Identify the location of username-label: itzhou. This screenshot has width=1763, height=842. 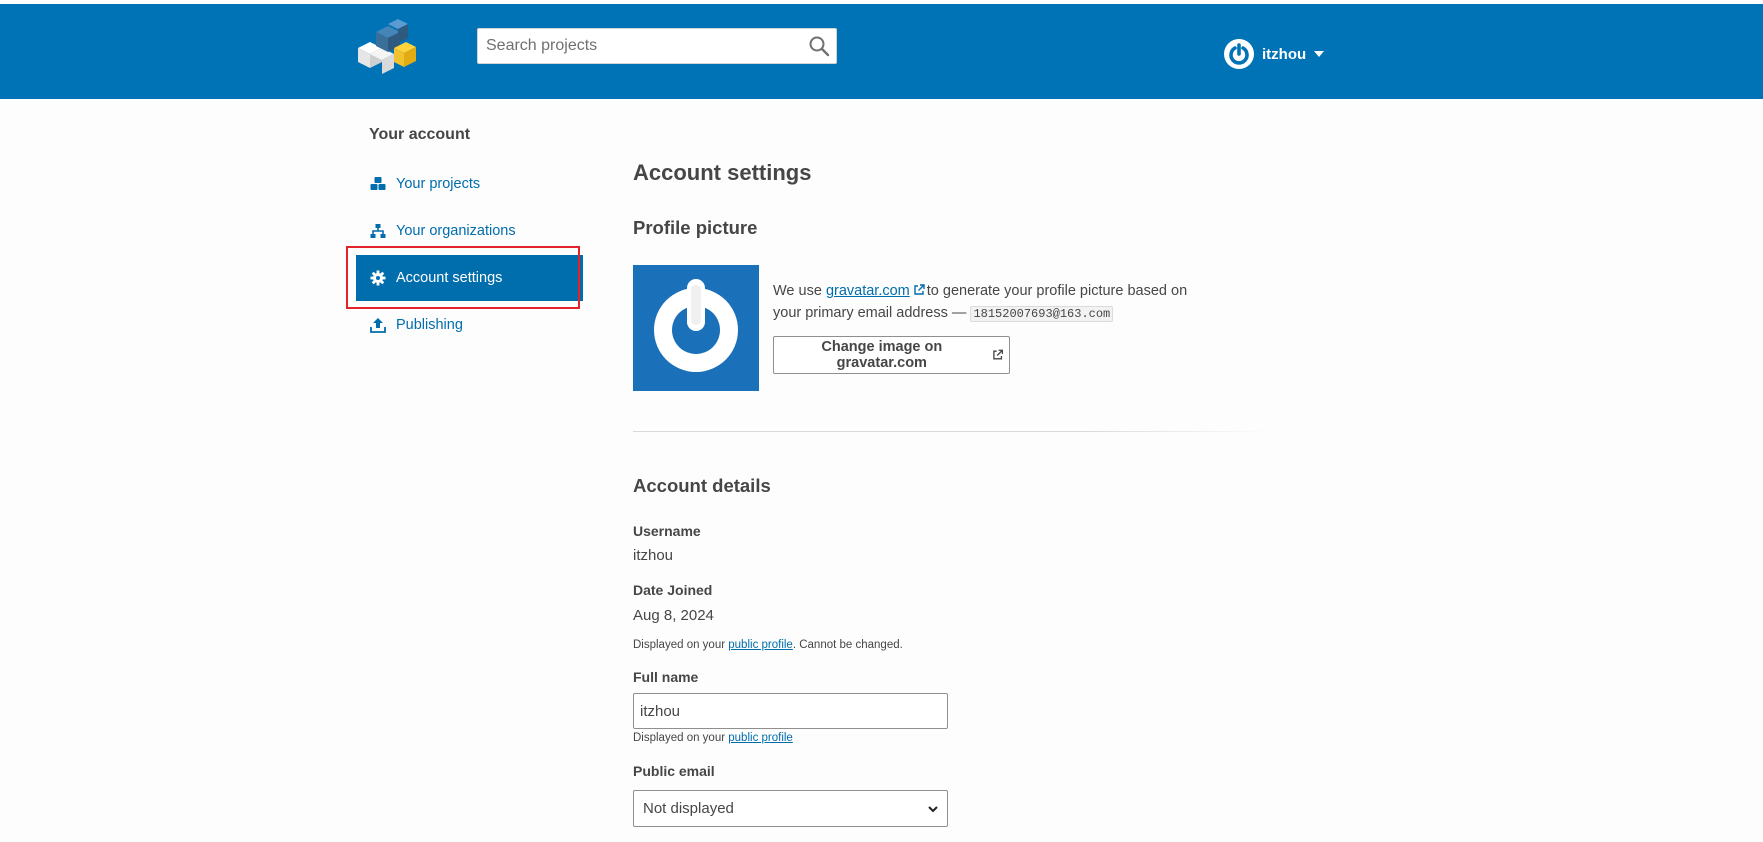
(1284, 54).